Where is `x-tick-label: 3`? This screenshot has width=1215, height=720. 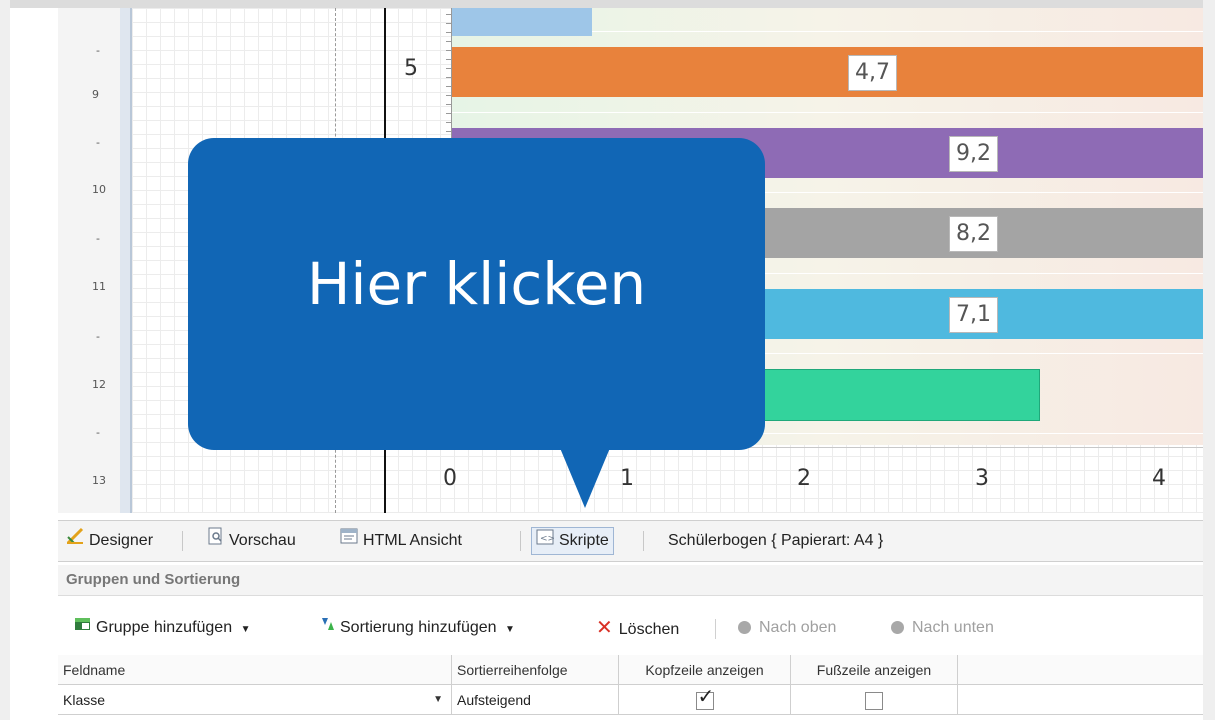 x-tick-label: 3 is located at coordinates (982, 478).